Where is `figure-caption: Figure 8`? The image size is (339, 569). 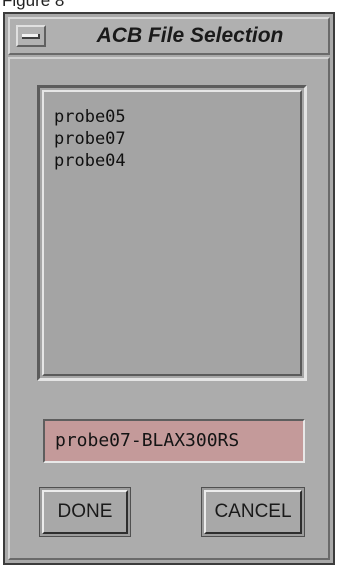 figure-caption: Figure 8 is located at coordinates (33, 5).